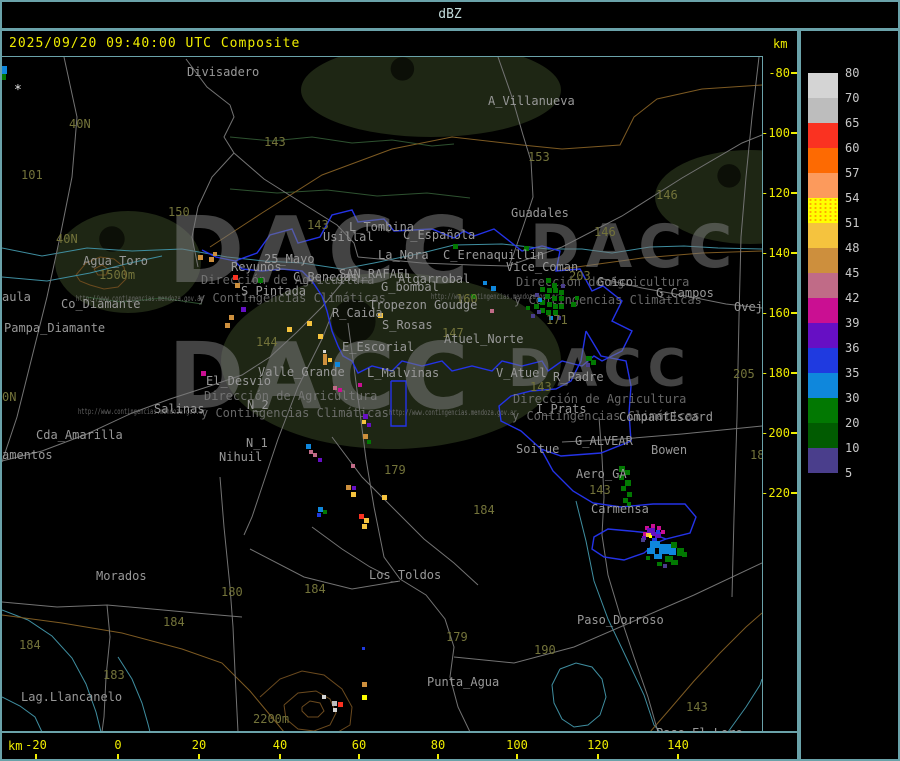  What do you see at coordinates (666, 417) in the screenshot?
I see `place-label: CompantEscard` at bounding box center [666, 417].